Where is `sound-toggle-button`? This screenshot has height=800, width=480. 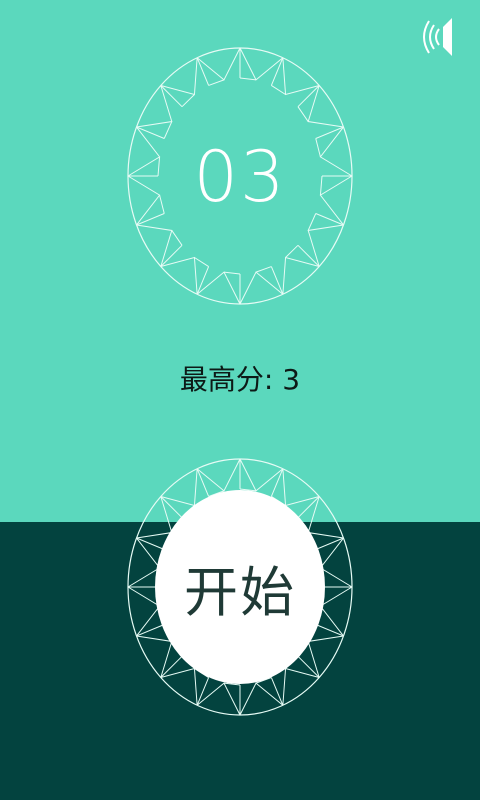 sound-toggle-button is located at coordinates (443, 37).